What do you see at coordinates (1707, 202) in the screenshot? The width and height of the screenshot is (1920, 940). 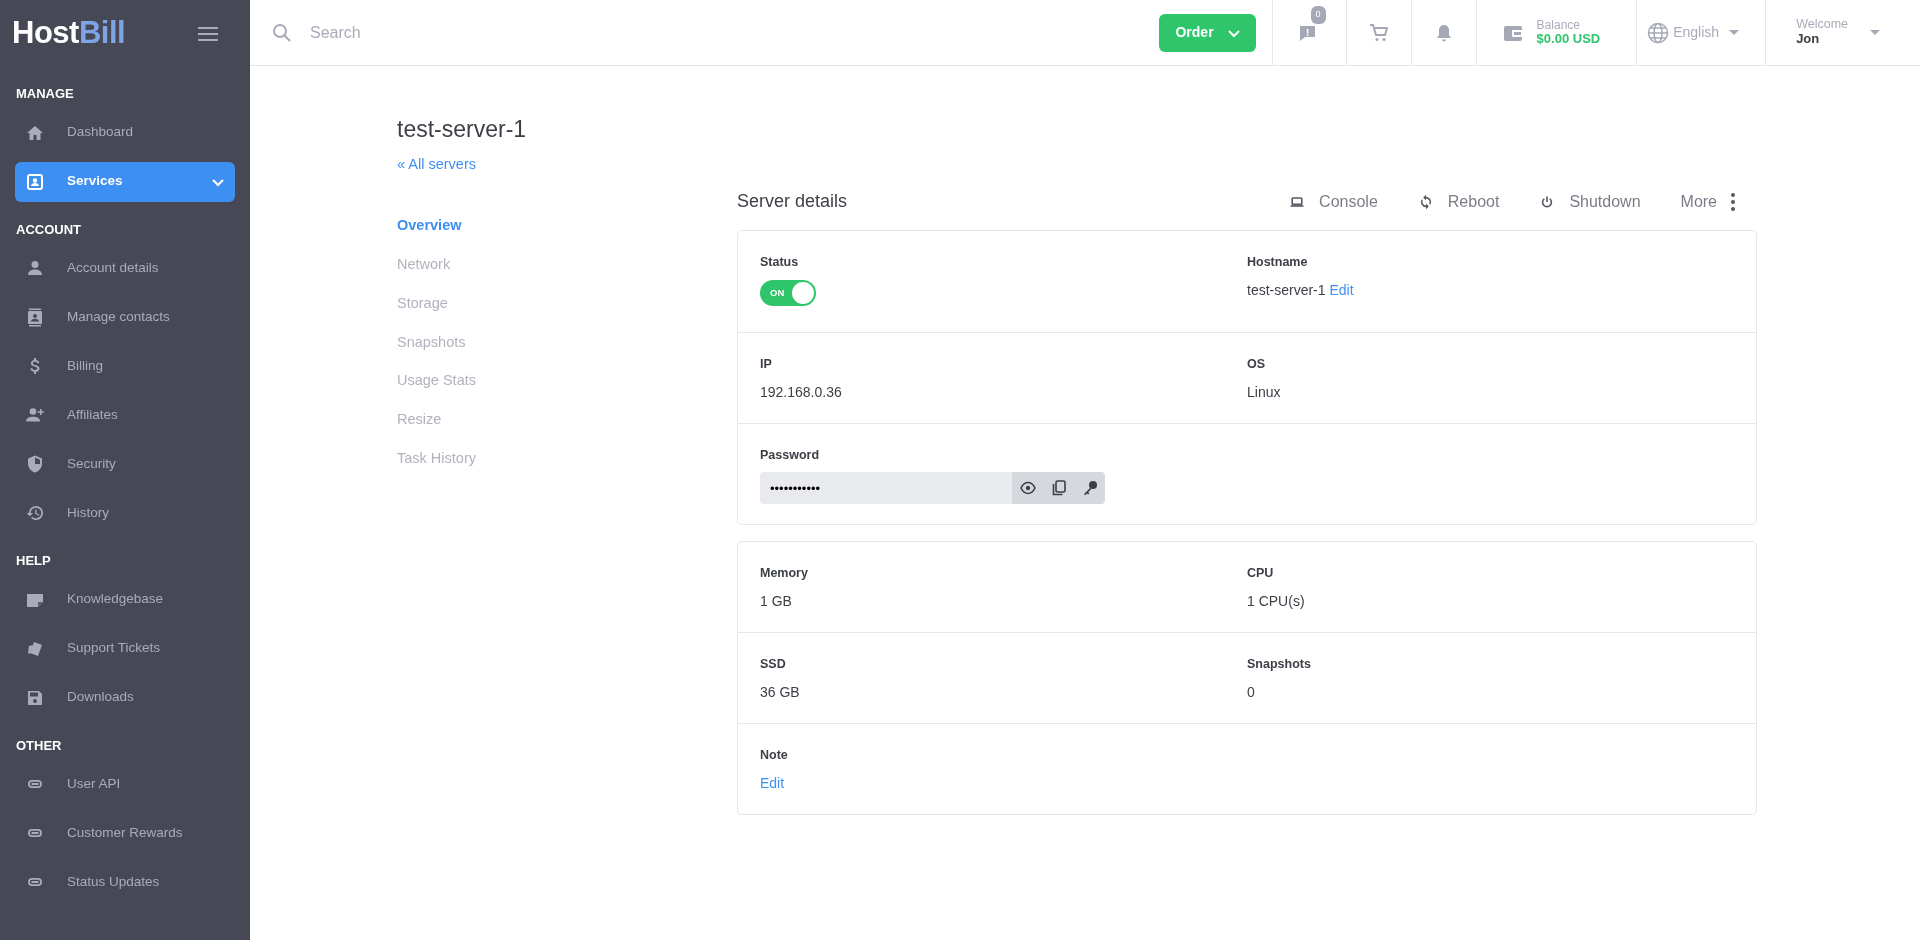 I see `more-button: More` at bounding box center [1707, 202].